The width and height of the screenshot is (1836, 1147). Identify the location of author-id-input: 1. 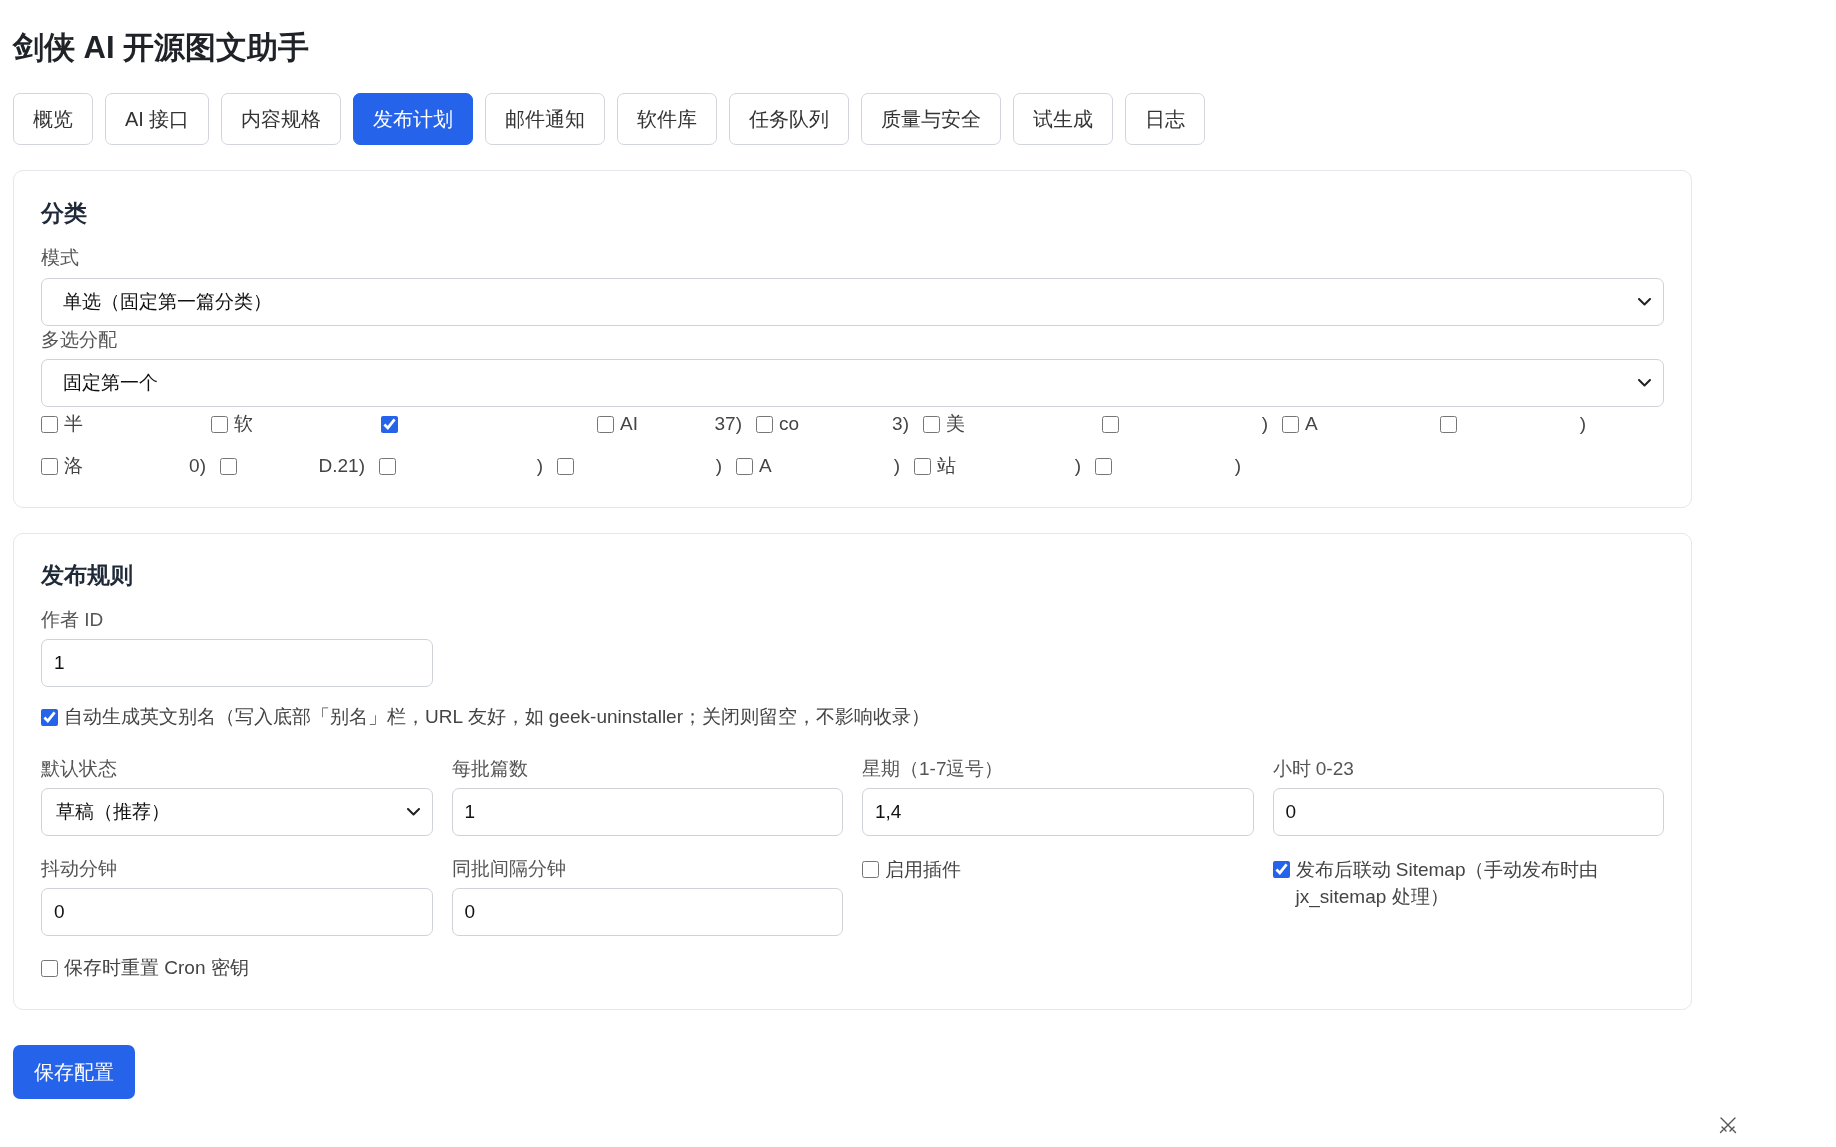
(237, 663).